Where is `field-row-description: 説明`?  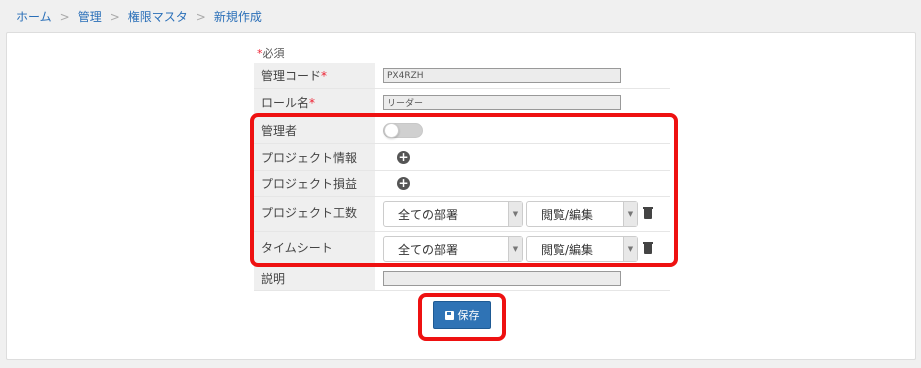
field-row-description: 説明 is located at coordinates (462, 279).